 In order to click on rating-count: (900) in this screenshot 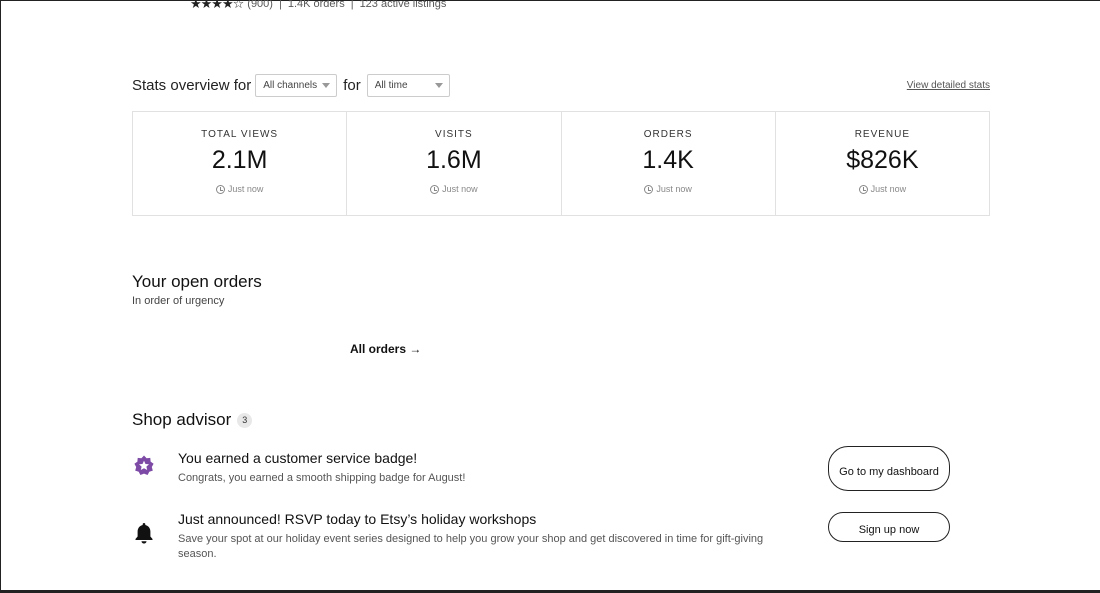, I will do `click(260, 5)`.